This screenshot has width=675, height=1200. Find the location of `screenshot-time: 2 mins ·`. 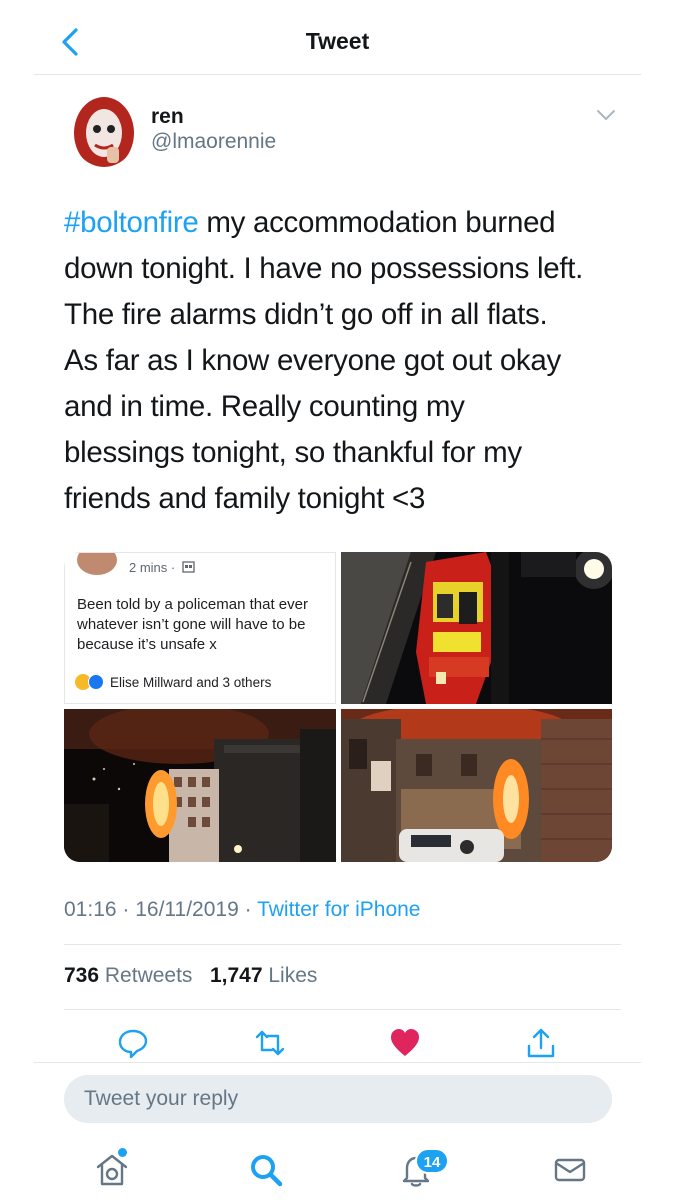

screenshot-time: 2 mins · is located at coordinates (152, 567).